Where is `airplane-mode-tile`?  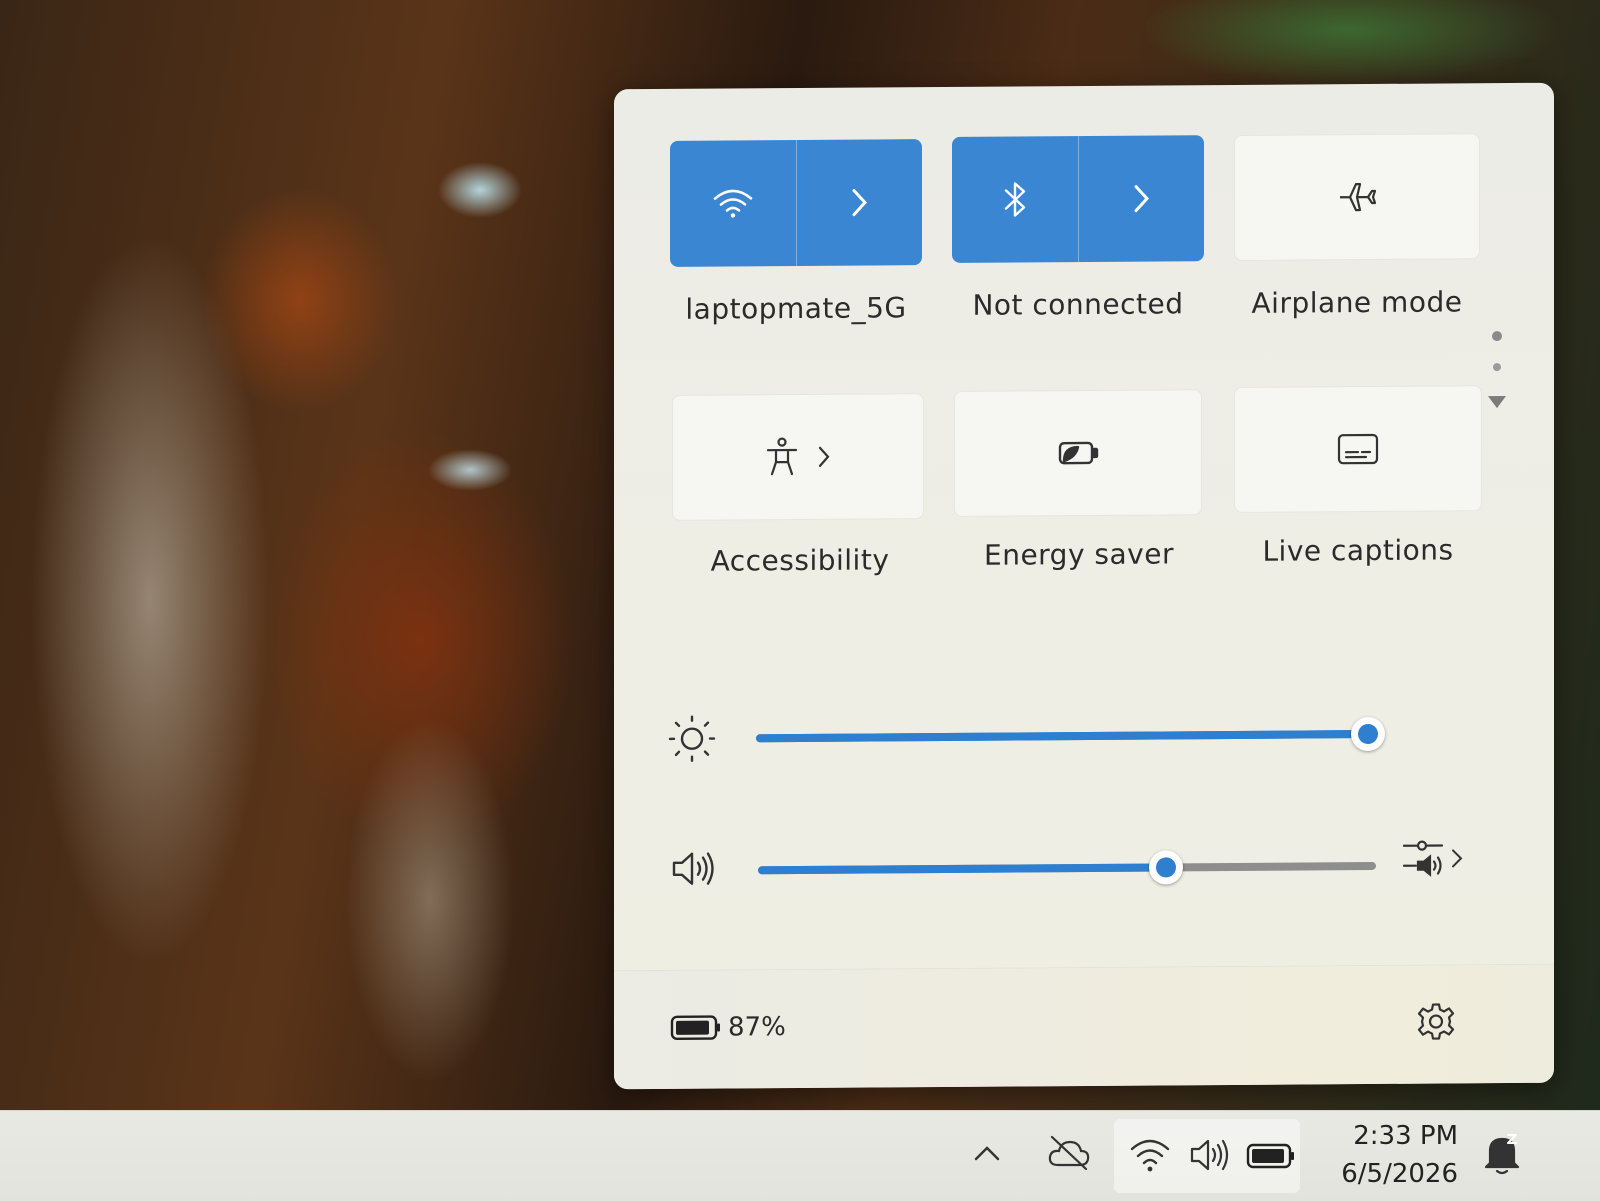 airplane-mode-tile is located at coordinates (1357, 197).